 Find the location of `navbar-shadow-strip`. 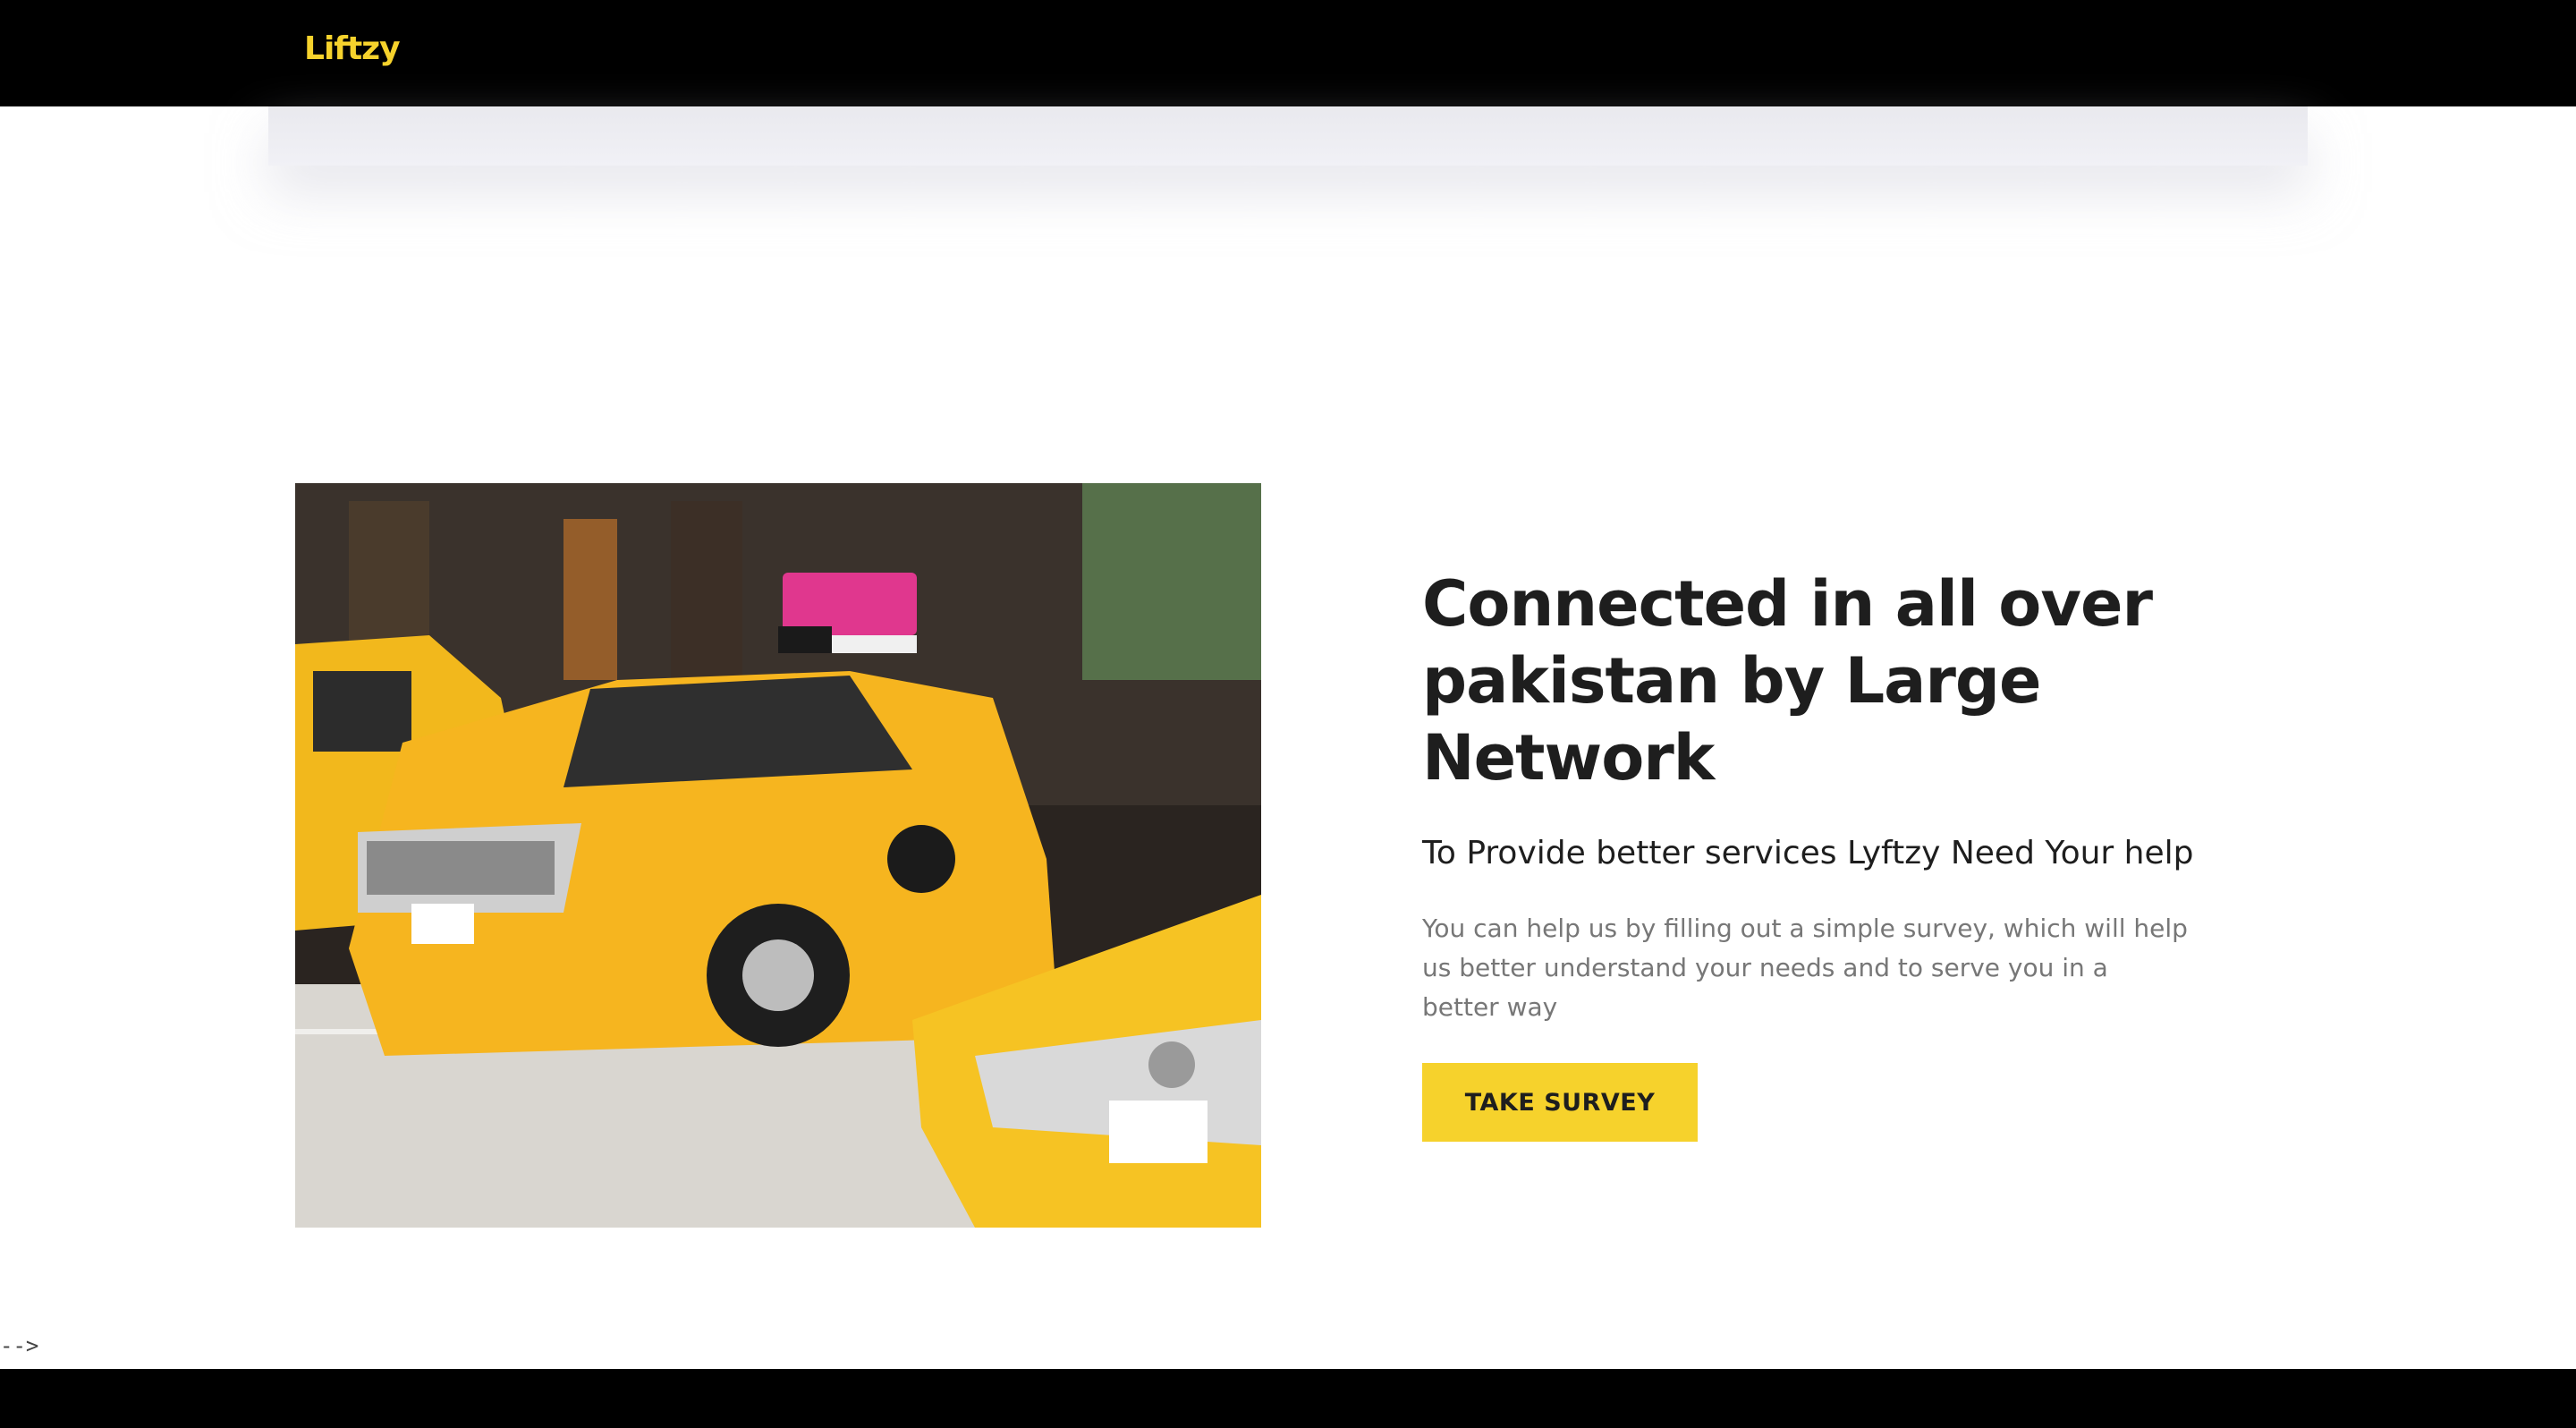

navbar-shadow-strip is located at coordinates (1288, 136).